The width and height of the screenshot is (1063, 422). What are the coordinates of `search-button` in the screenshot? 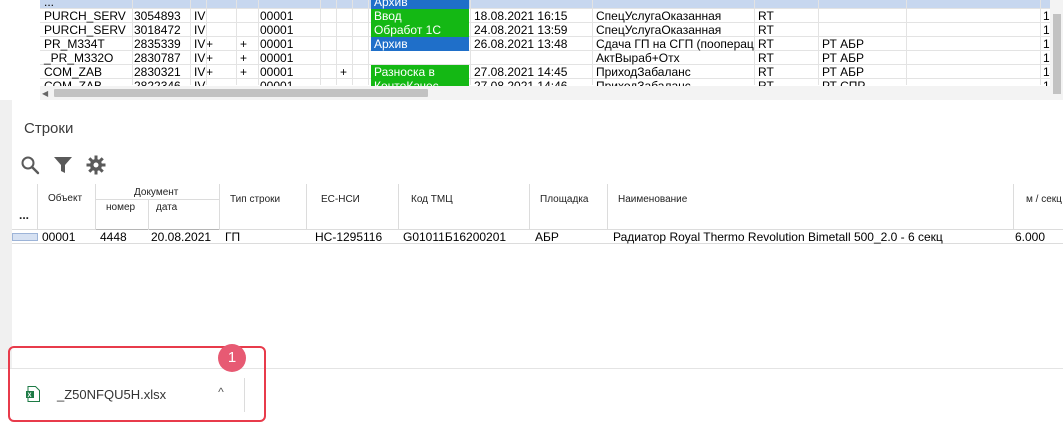 It's located at (31, 166).